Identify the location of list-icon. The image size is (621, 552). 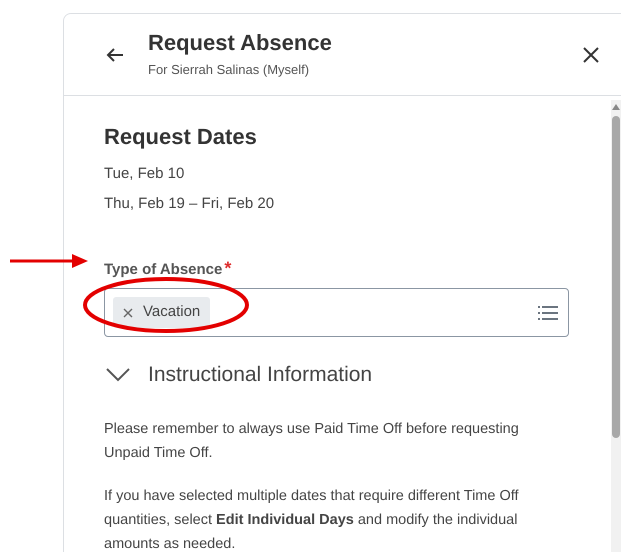
(548, 312).